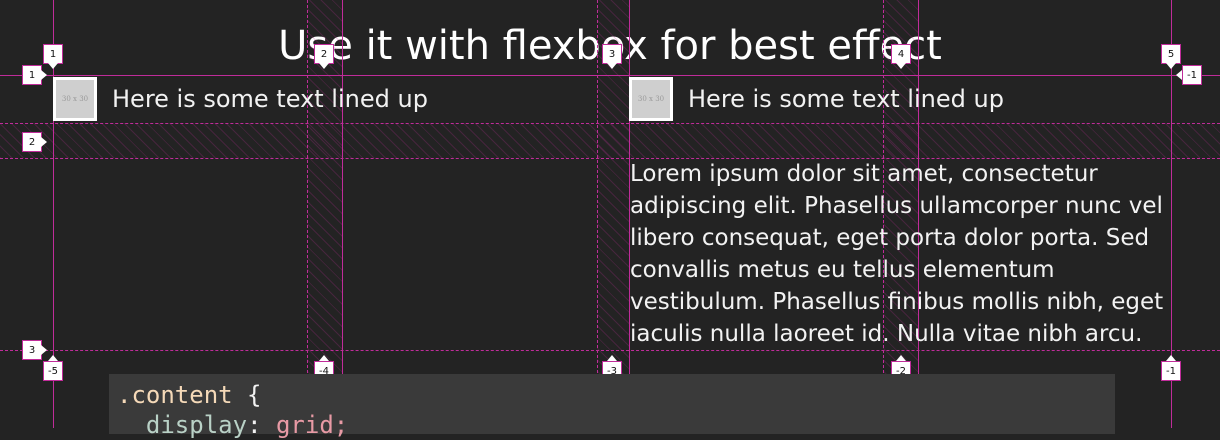 Image resolution: width=1220 pixels, height=440 pixels. Describe the element at coordinates (1171, 368) in the screenshot. I see `grid-column-number-negative: -1` at that location.